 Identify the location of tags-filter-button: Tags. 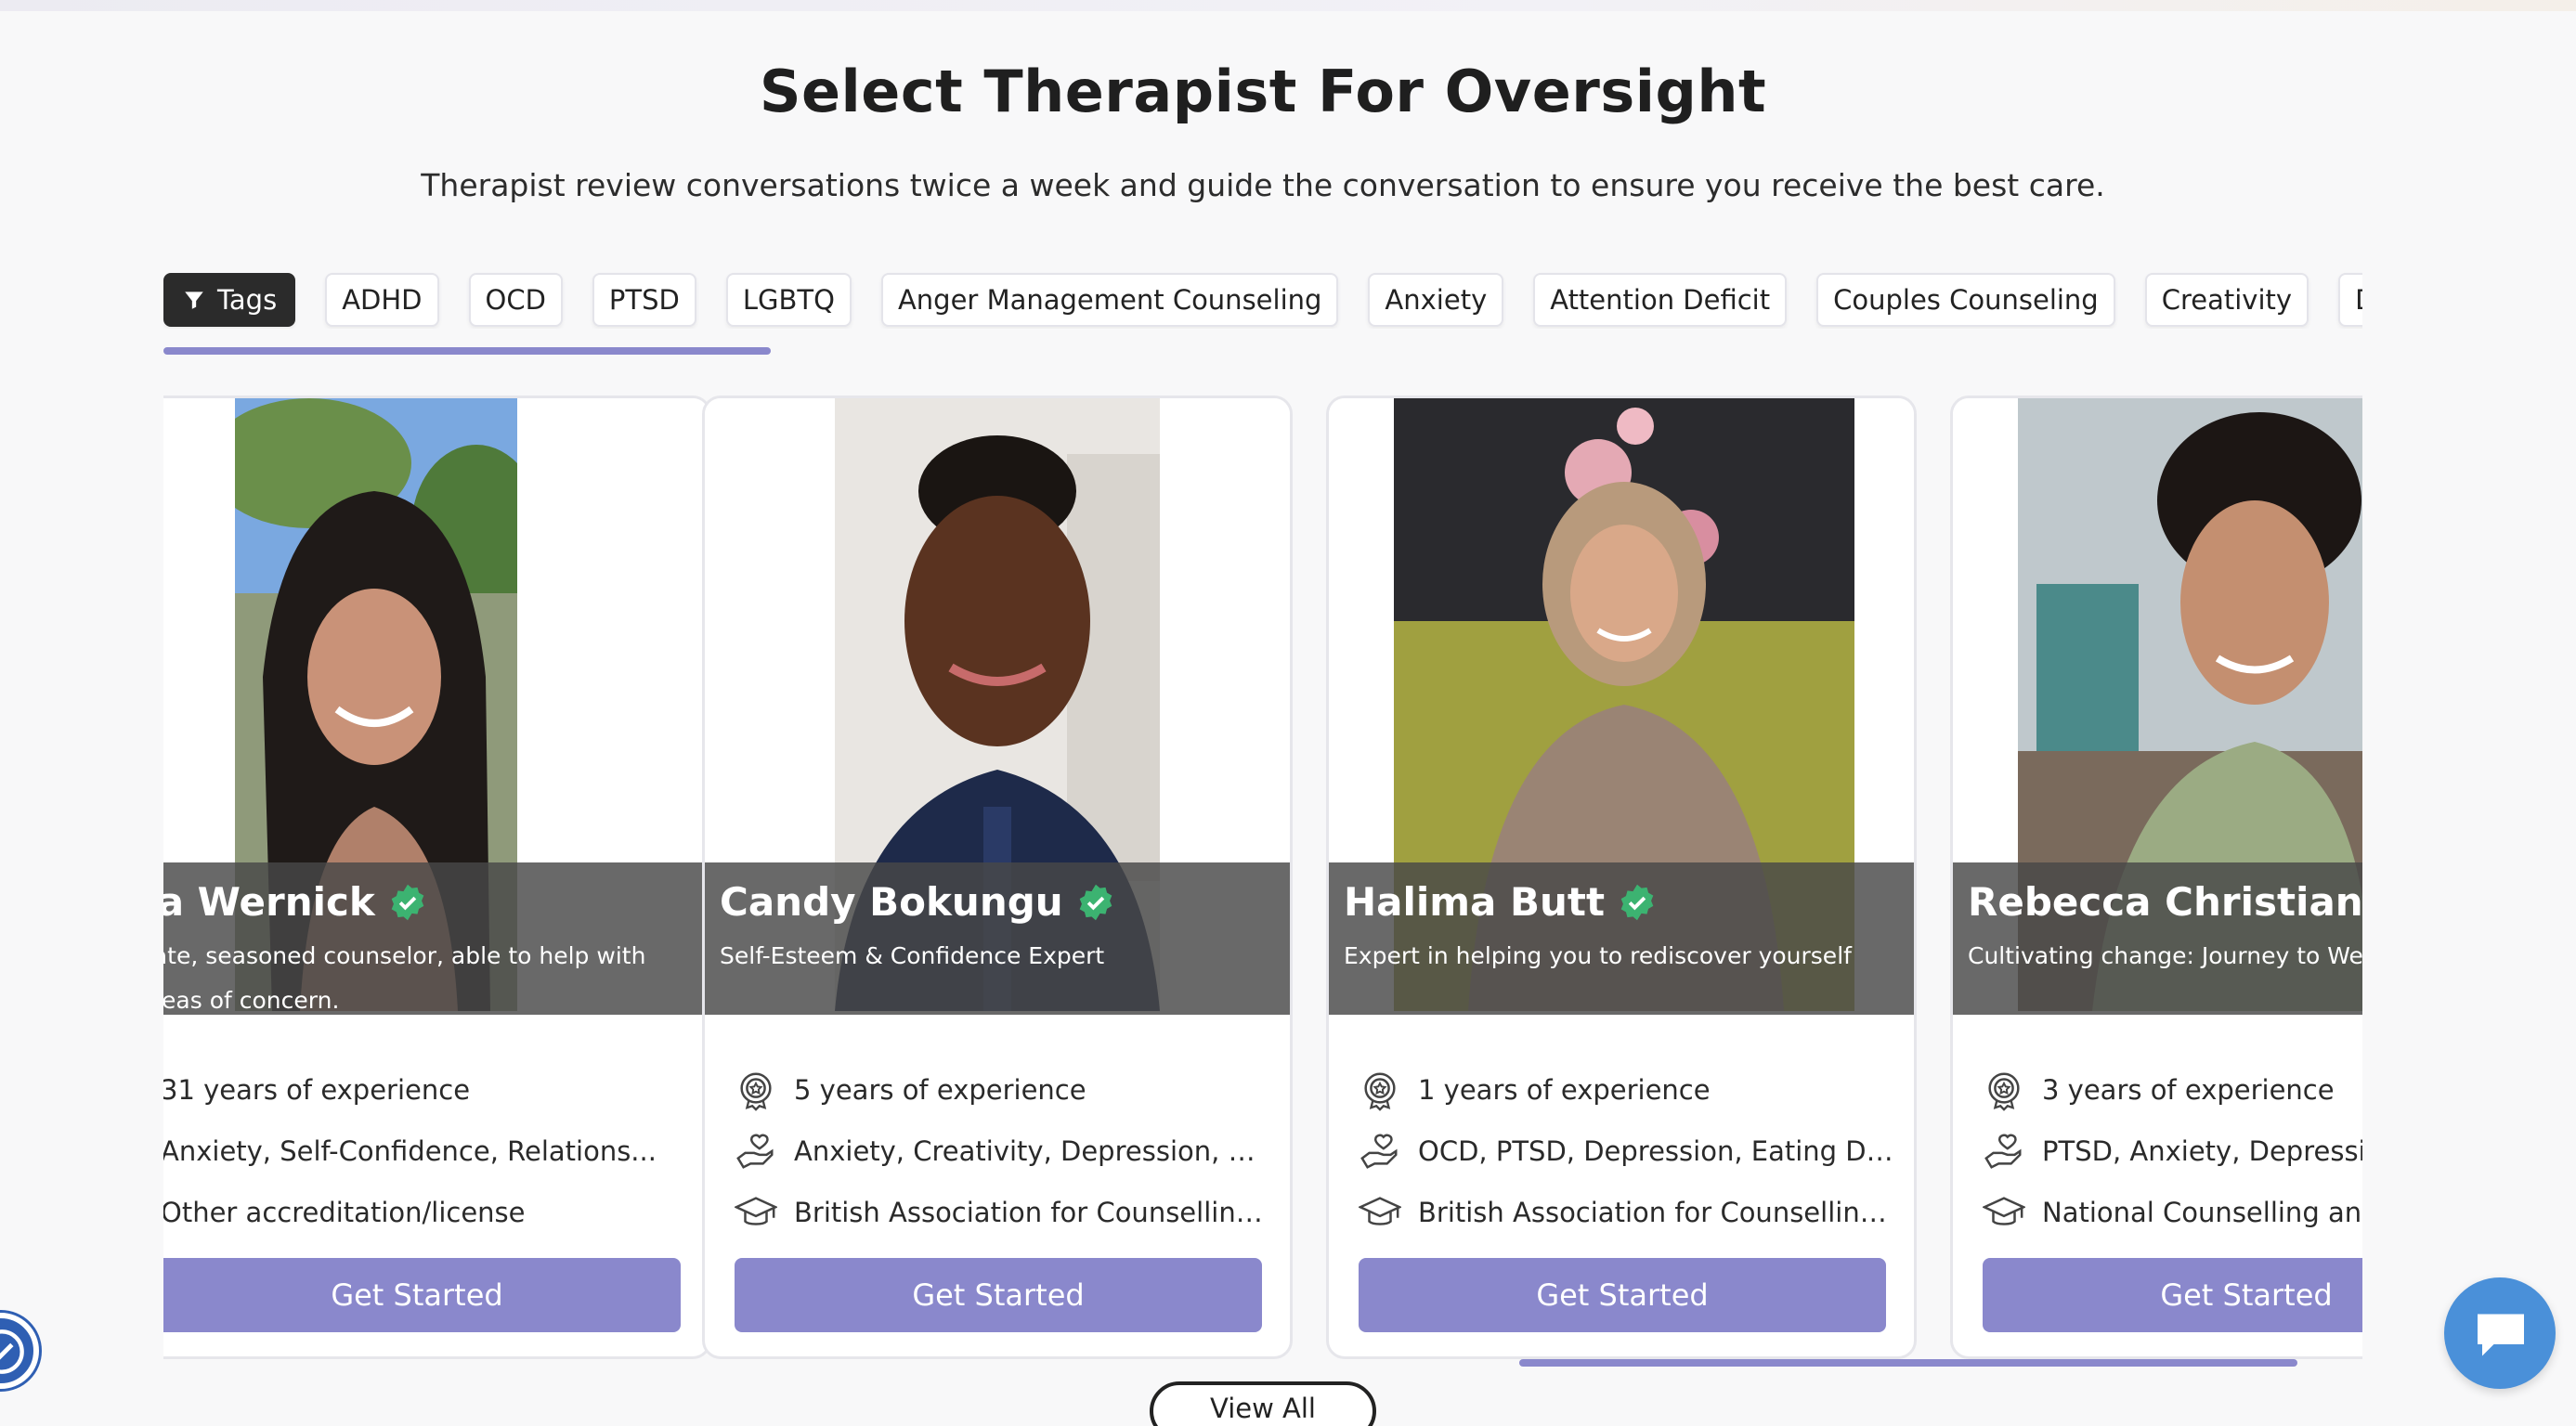
(229, 300).